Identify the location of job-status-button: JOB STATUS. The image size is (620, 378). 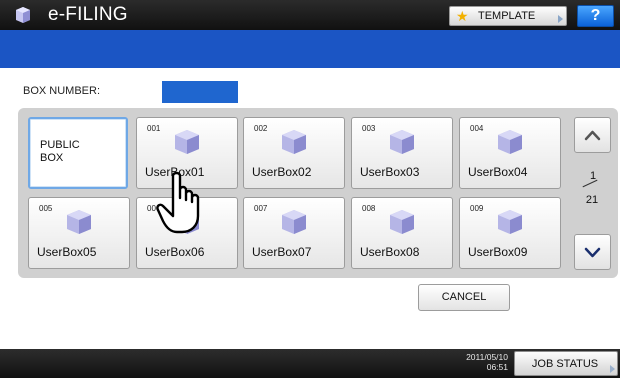
(566, 363).